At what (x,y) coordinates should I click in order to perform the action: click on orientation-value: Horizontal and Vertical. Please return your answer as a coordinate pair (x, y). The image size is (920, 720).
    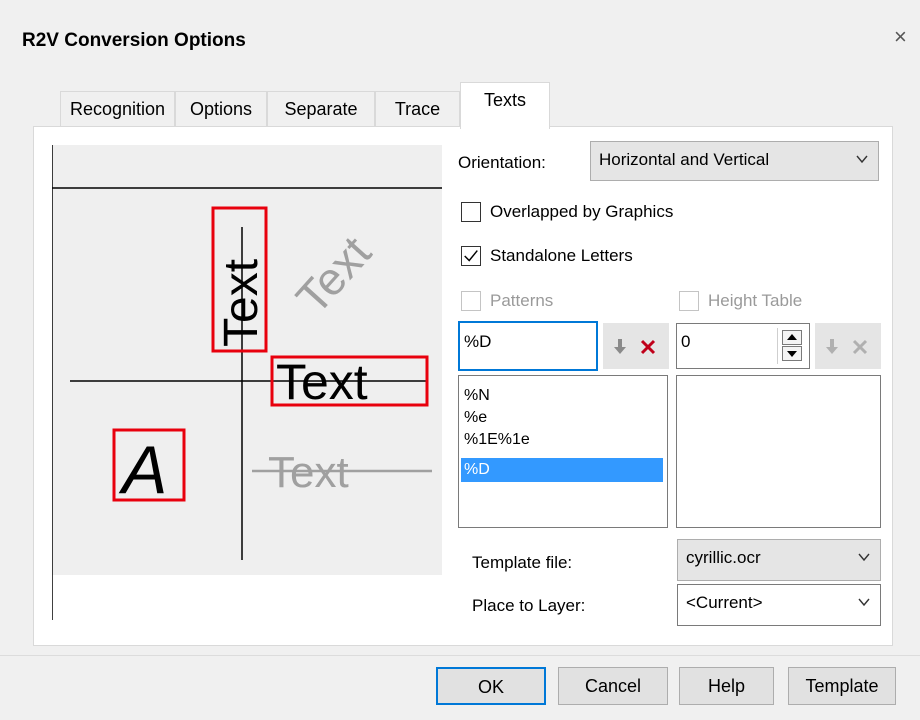
    Looking at the image, I should click on (684, 159).